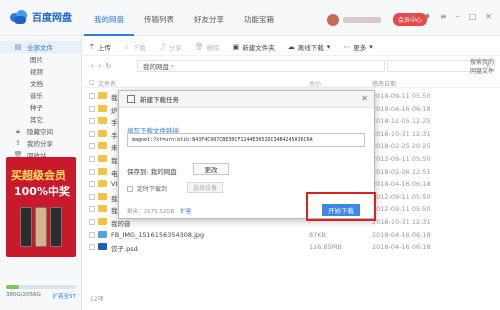 This screenshot has height=310, width=500. What do you see at coordinates (40, 47) in the screenshot?
I see `sidebar-item-all-files: ▤ 全部文件` at bounding box center [40, 47].